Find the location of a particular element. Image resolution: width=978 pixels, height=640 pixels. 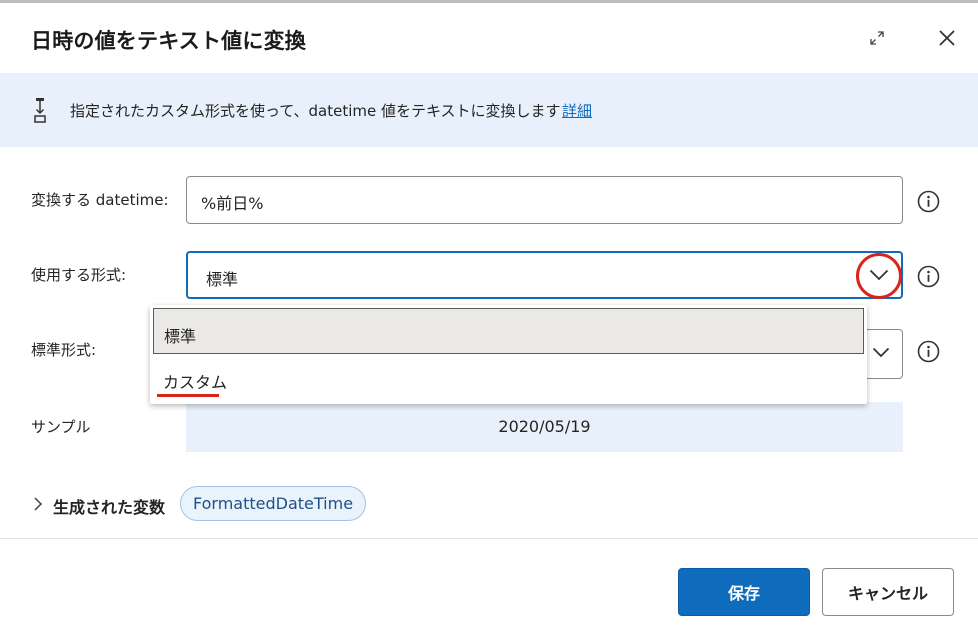

standard-format-dropdown-button is located at coordinates (881, 352).